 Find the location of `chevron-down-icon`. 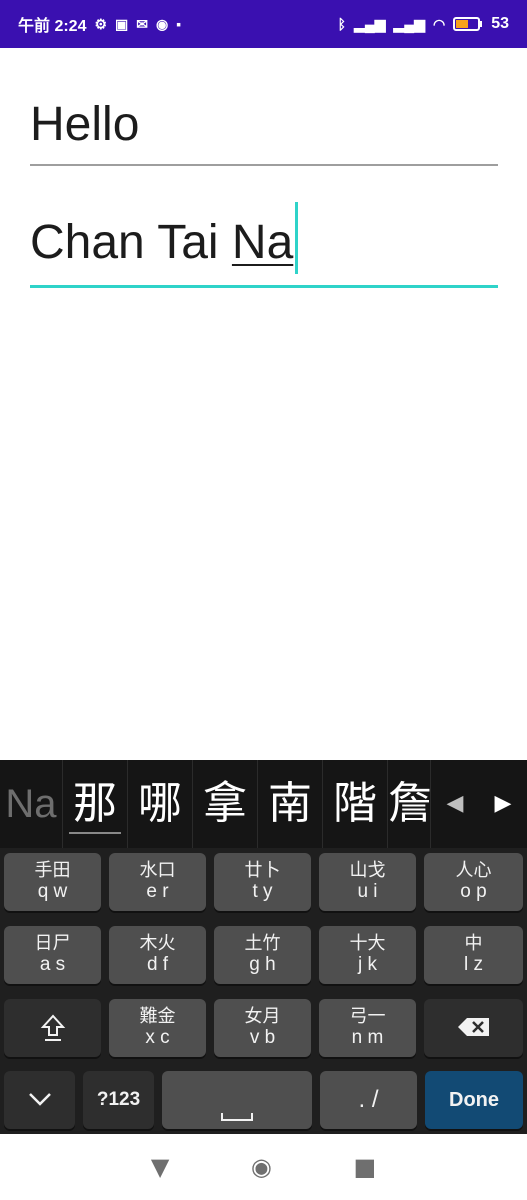

chevron-down-icon is located at coordinates (39, 1101).